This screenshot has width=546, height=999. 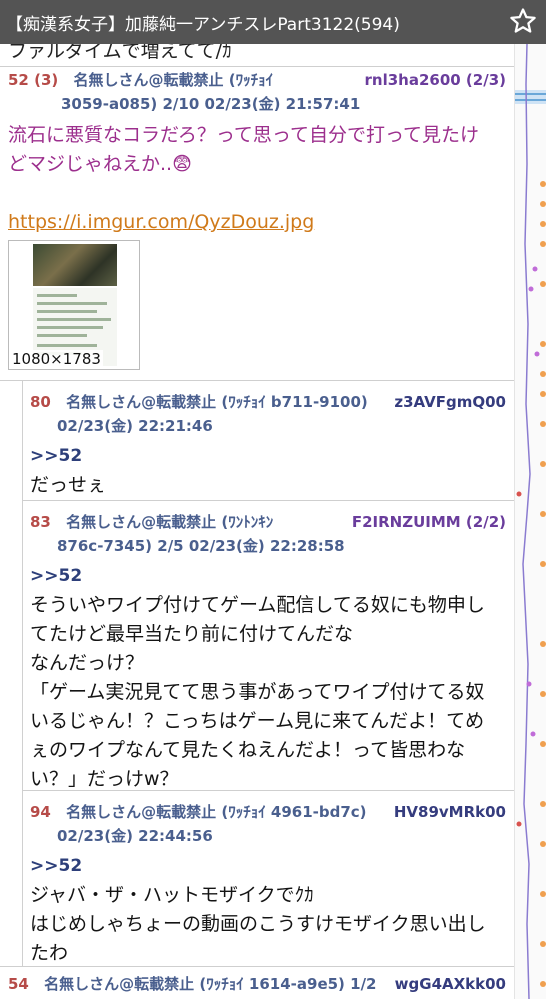 I want to click on minimap-graph, so click(x=530, y=521).